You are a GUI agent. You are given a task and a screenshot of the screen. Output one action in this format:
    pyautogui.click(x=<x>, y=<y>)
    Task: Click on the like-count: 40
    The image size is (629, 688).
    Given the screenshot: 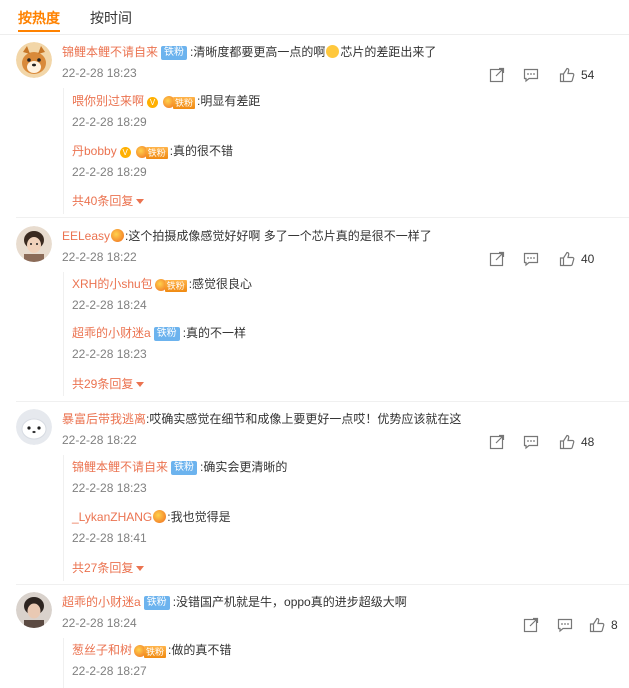 What is the action you would take?
    pyautogui.click(x=588, y=259)
    